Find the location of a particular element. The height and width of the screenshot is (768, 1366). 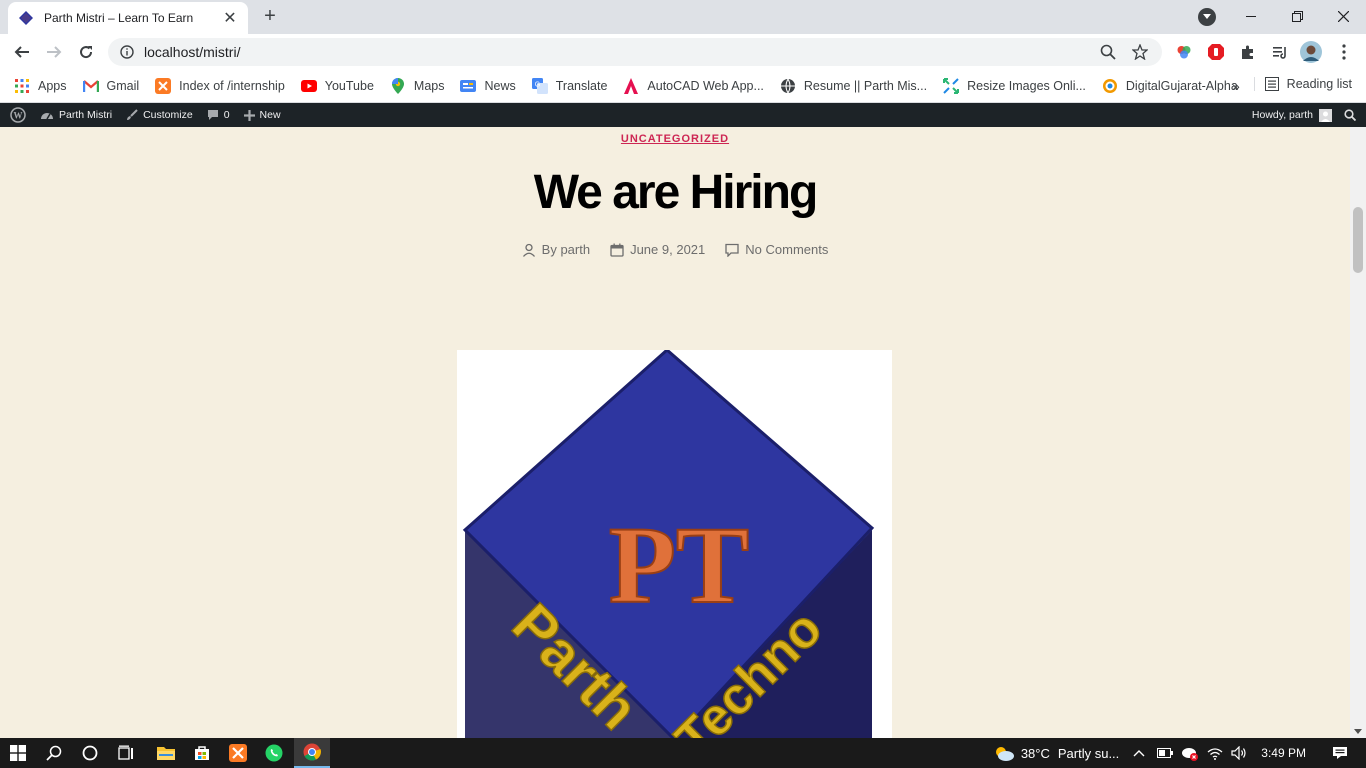

color-picker-extension-icon is located at coordinates (1184, 52).